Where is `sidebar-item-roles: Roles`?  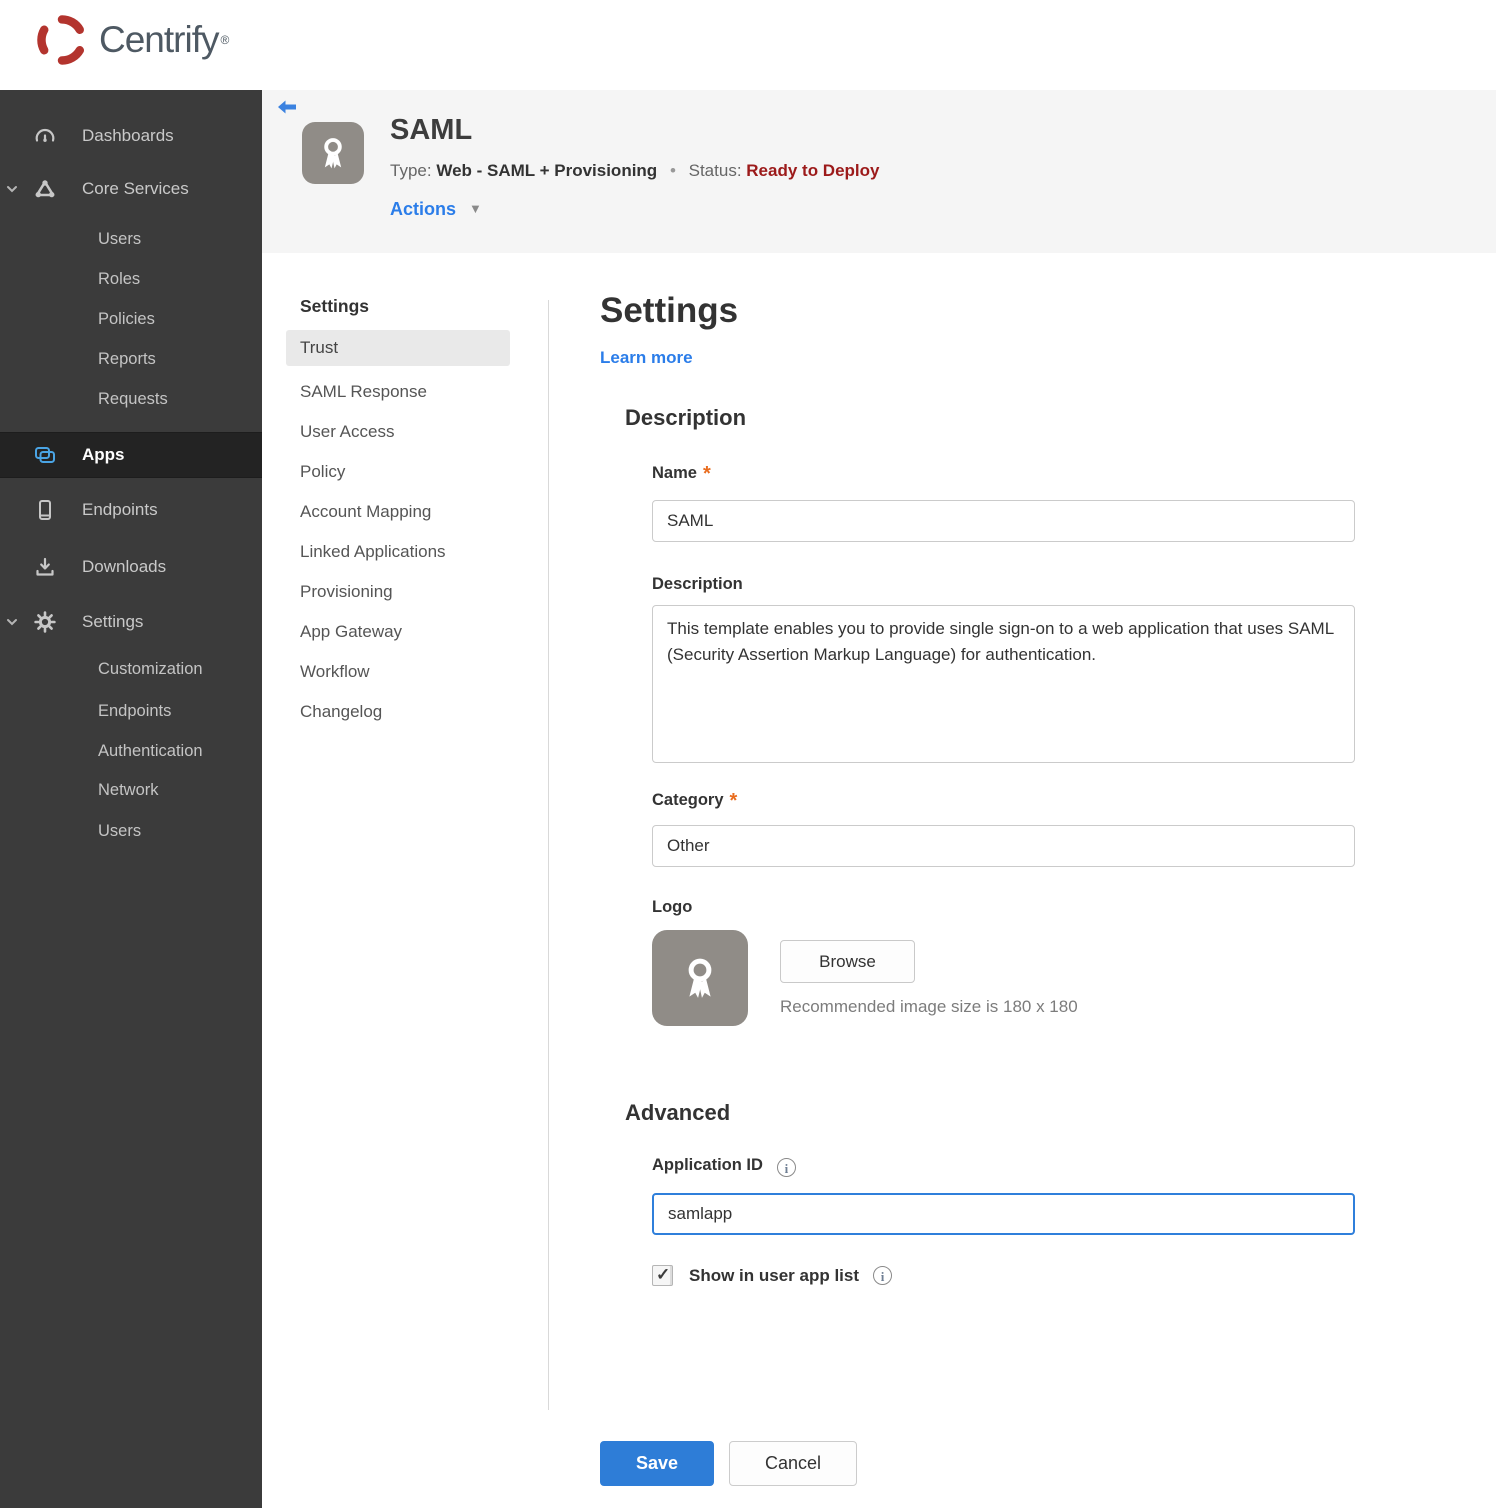 sidebar-item-roles: Roles is located at coordinates (131, 279).